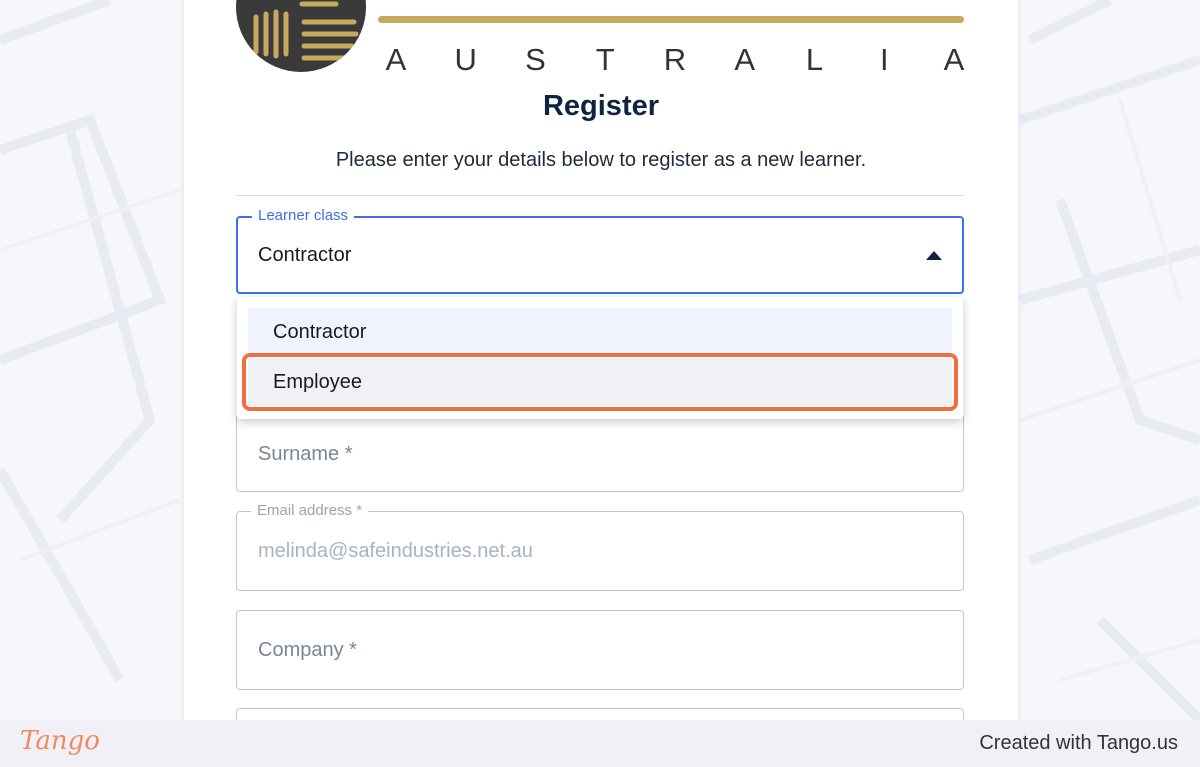 This screenshot has height=767, width=1200. Describe the element at coordinates (600, 743) in the screenshot. I see `tango-footer: Tango Created with Tango.us` at that location.